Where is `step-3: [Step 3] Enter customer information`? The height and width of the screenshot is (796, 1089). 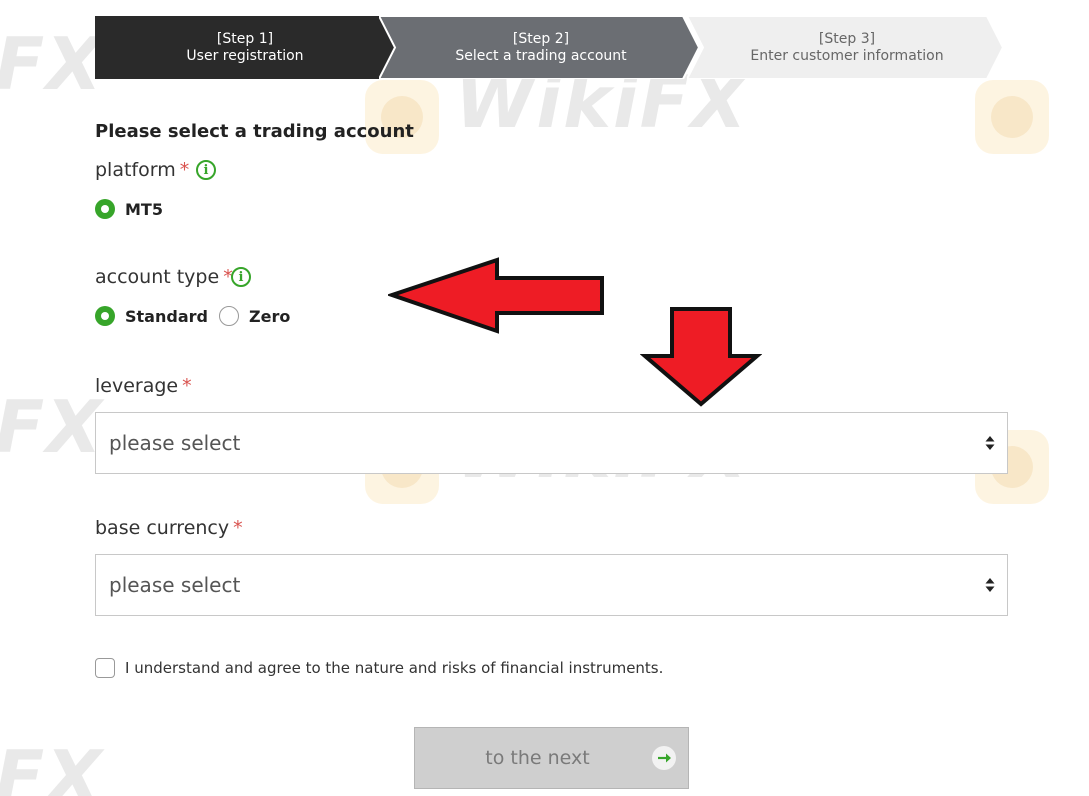 step-3: [Step 3] Enter customer information is located at coordinates (847, 47).